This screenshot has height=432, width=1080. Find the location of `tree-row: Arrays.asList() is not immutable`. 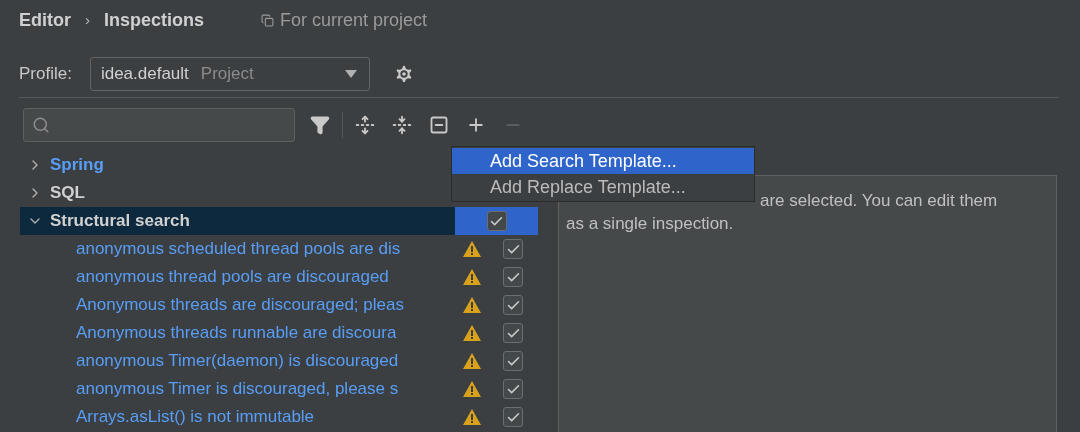

tree-row: Arrays.asList() is not immutable is located at coordinates (279, 417).